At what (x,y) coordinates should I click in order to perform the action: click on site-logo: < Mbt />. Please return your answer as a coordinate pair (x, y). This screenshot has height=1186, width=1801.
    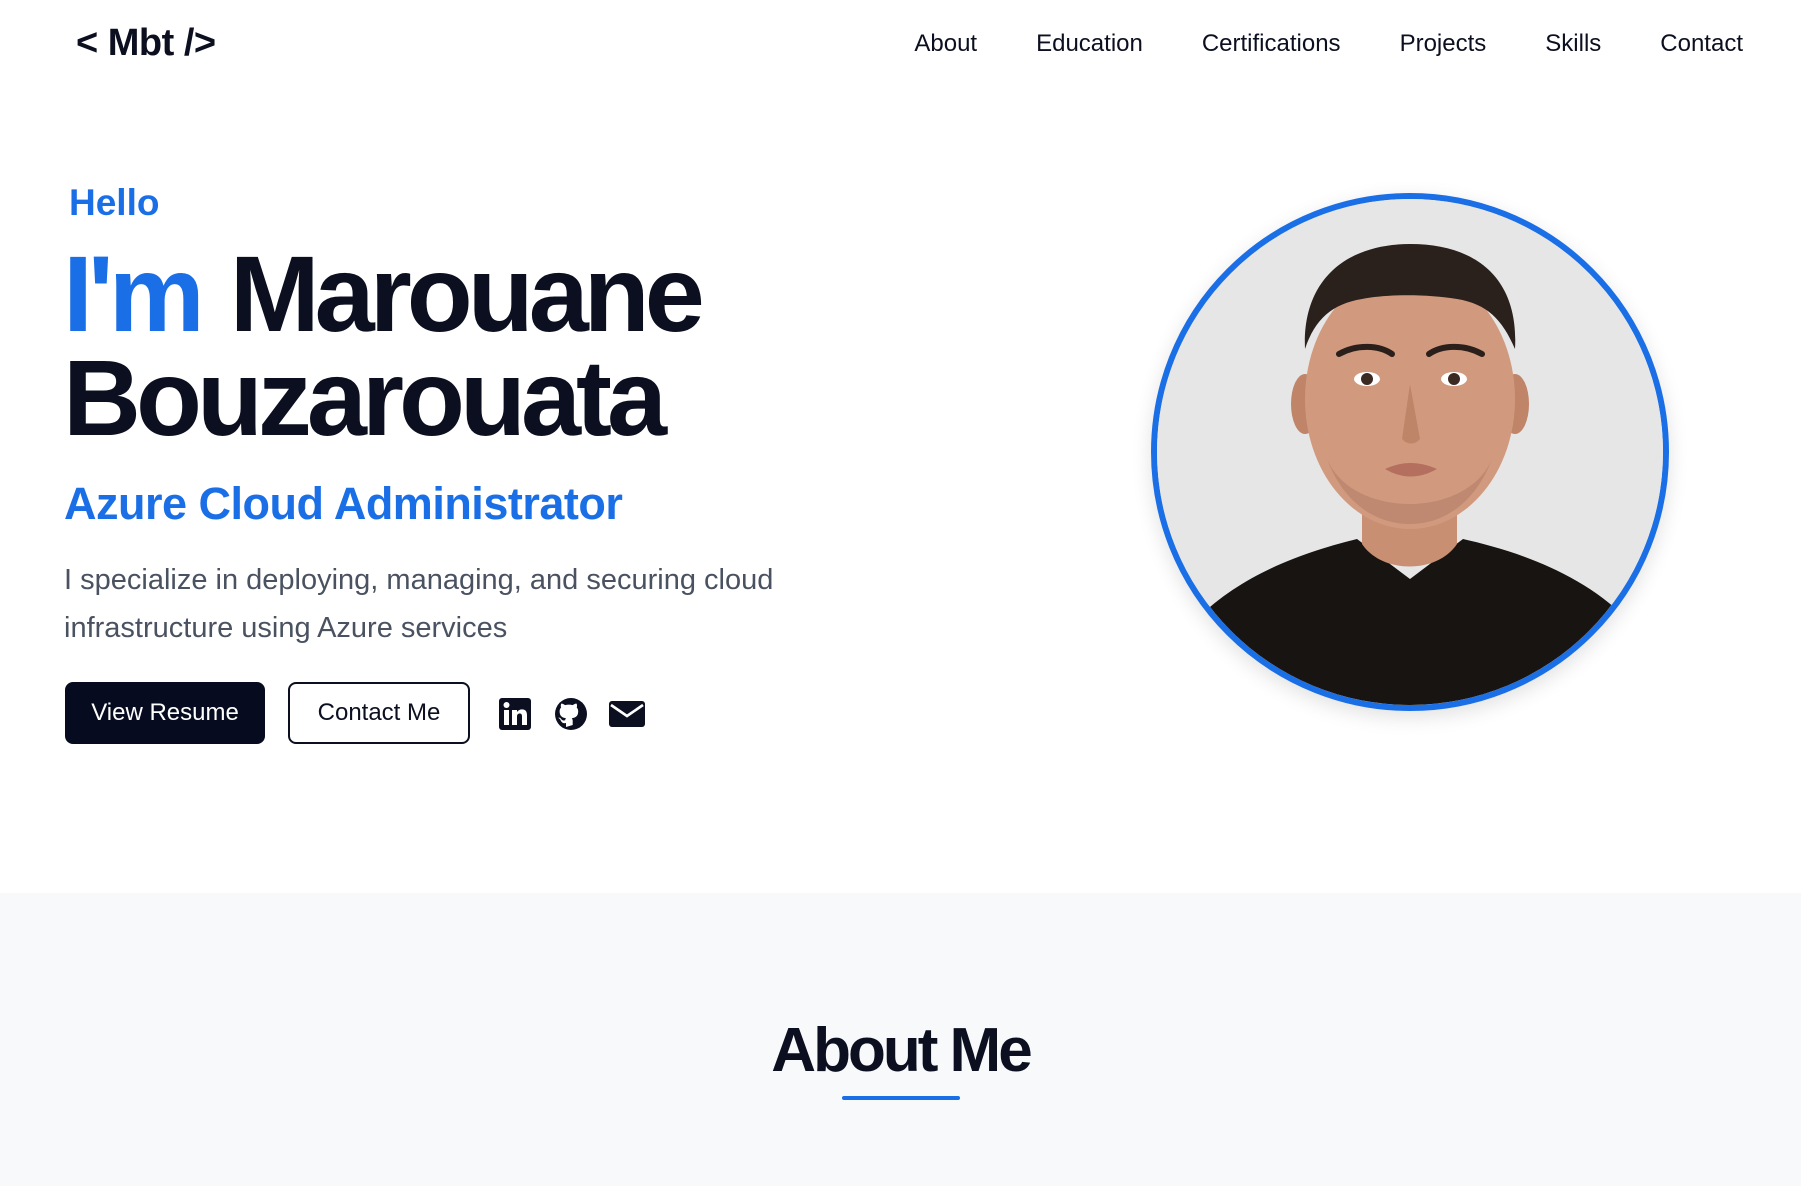
    Looking at the image, I should click on (146, 43).